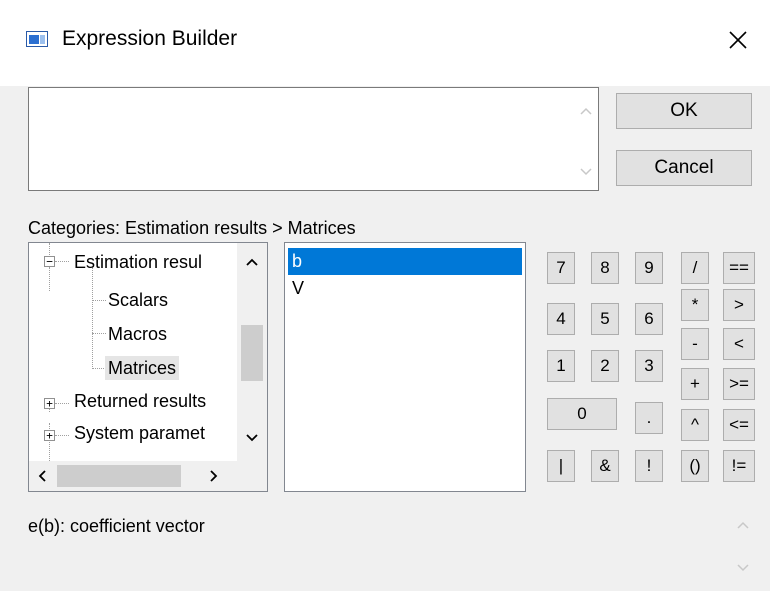  I want to click on list-item-v: V, so click(405, 288).